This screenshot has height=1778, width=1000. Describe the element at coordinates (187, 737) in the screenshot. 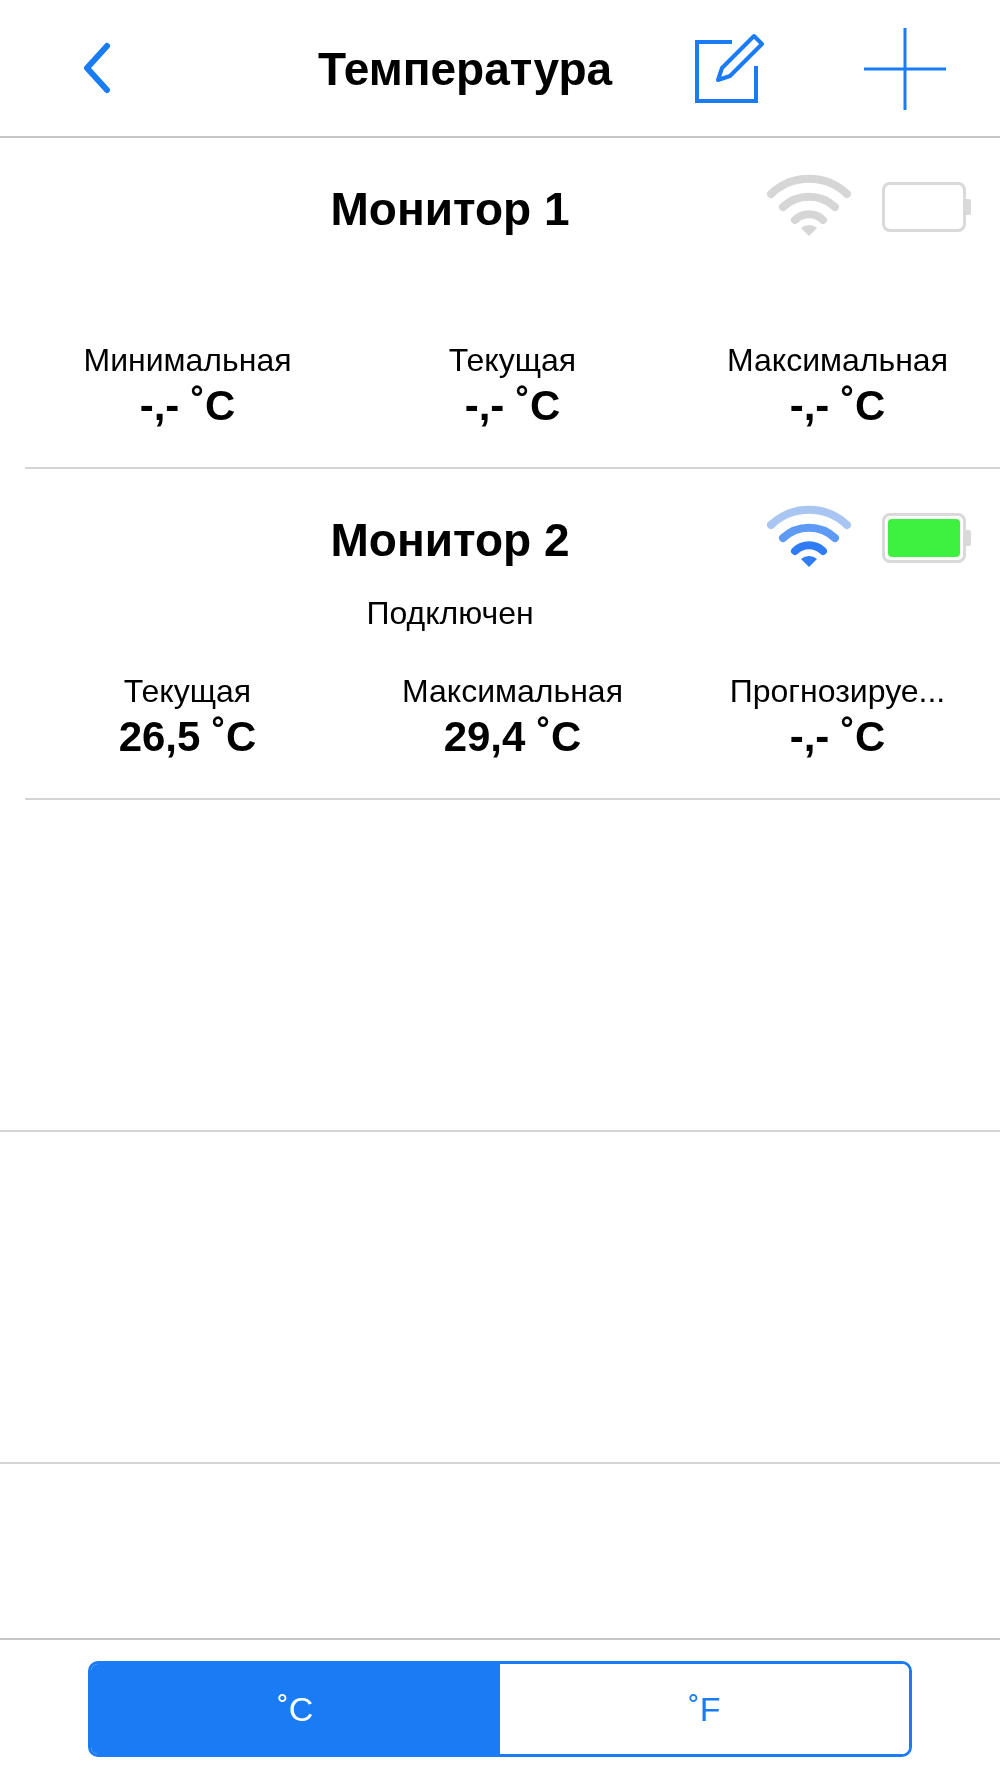

I see `reading-value: 26,5 ˚C` at that location.